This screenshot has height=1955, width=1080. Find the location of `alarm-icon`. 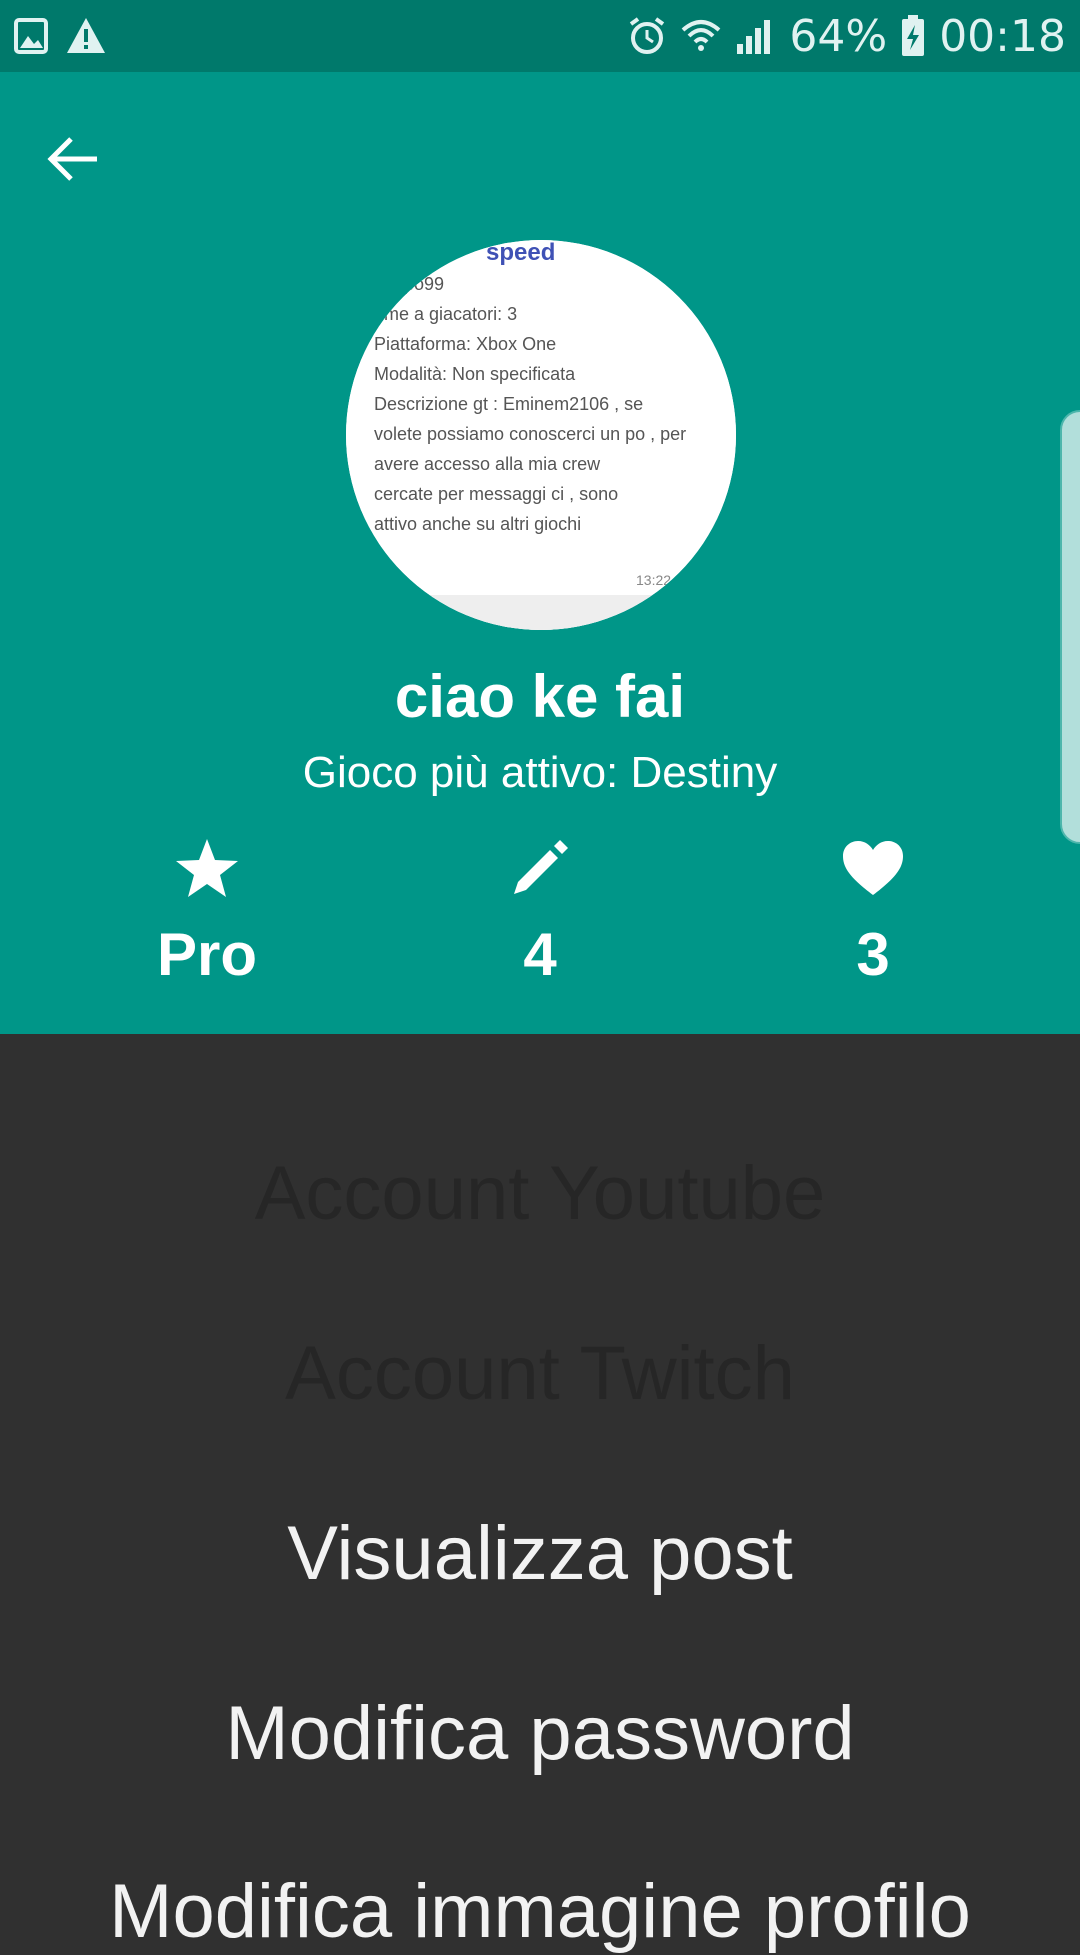

alarm-icon is located at coordinates (647, 36).